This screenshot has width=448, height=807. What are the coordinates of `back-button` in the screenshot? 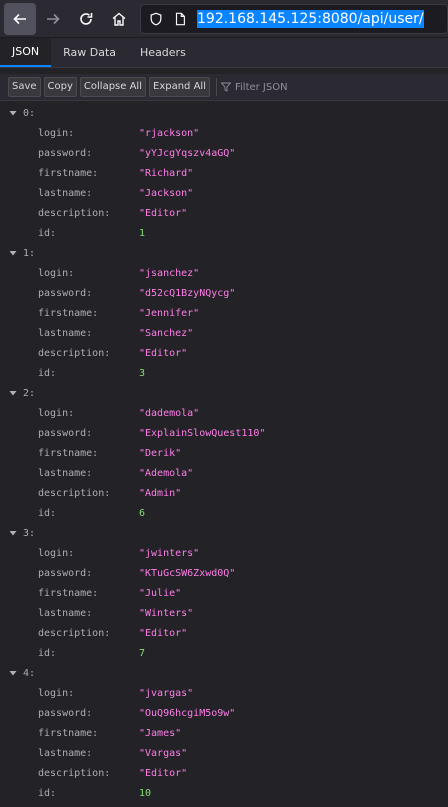 It's located at (20, 18).